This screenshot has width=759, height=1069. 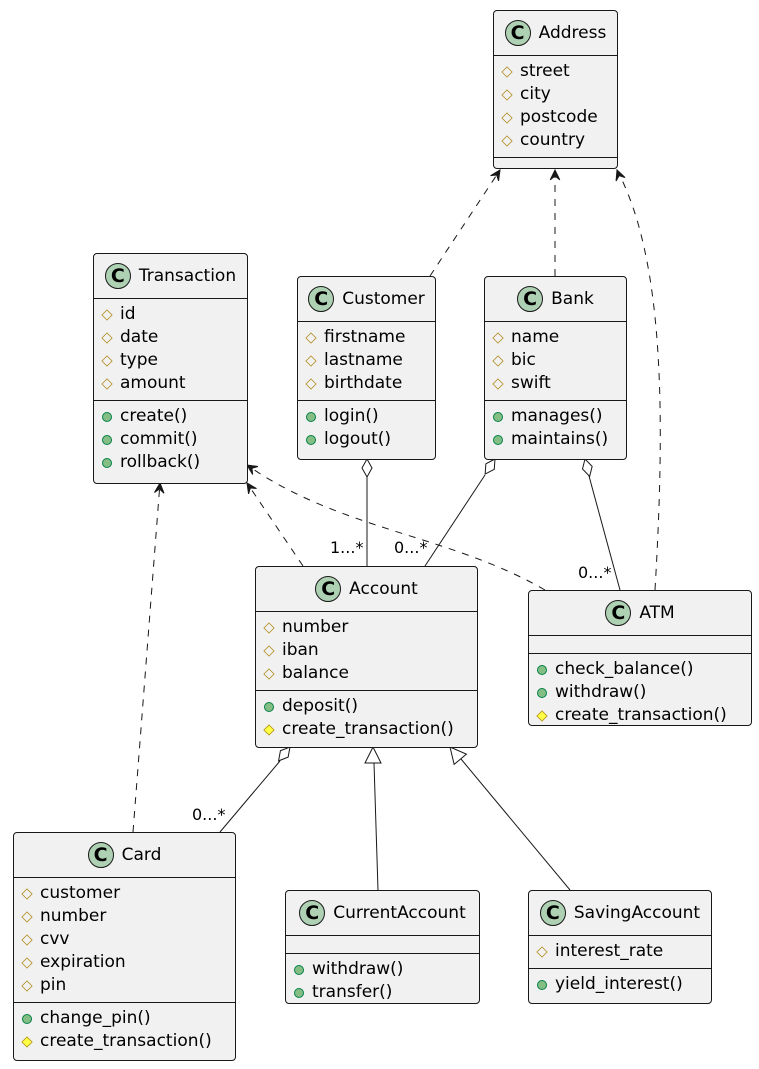 What do you see at coordinates (315, 627) in the screenshot?
I see `member-name: number` at bounding box center [315, 627].